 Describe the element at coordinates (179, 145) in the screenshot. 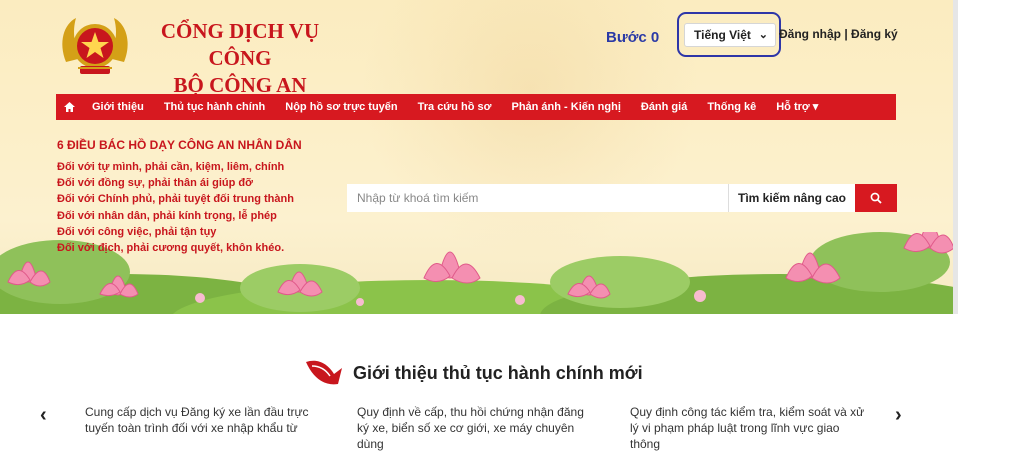

I see `rules-title: 6 ĐIỀU BÁC HỒ DẠY CÔNG AN NHÂN DÂN` at that location.